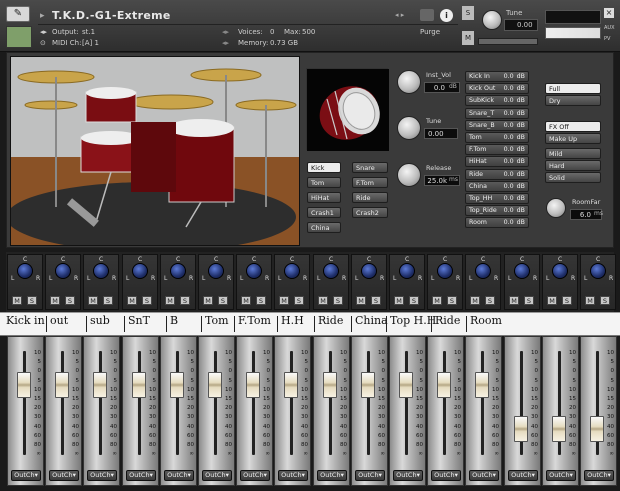  Describe the element at coordinates (497, 76) in the screenshot. I see `level-row-0: Kick In 0.0 dB` at that location.